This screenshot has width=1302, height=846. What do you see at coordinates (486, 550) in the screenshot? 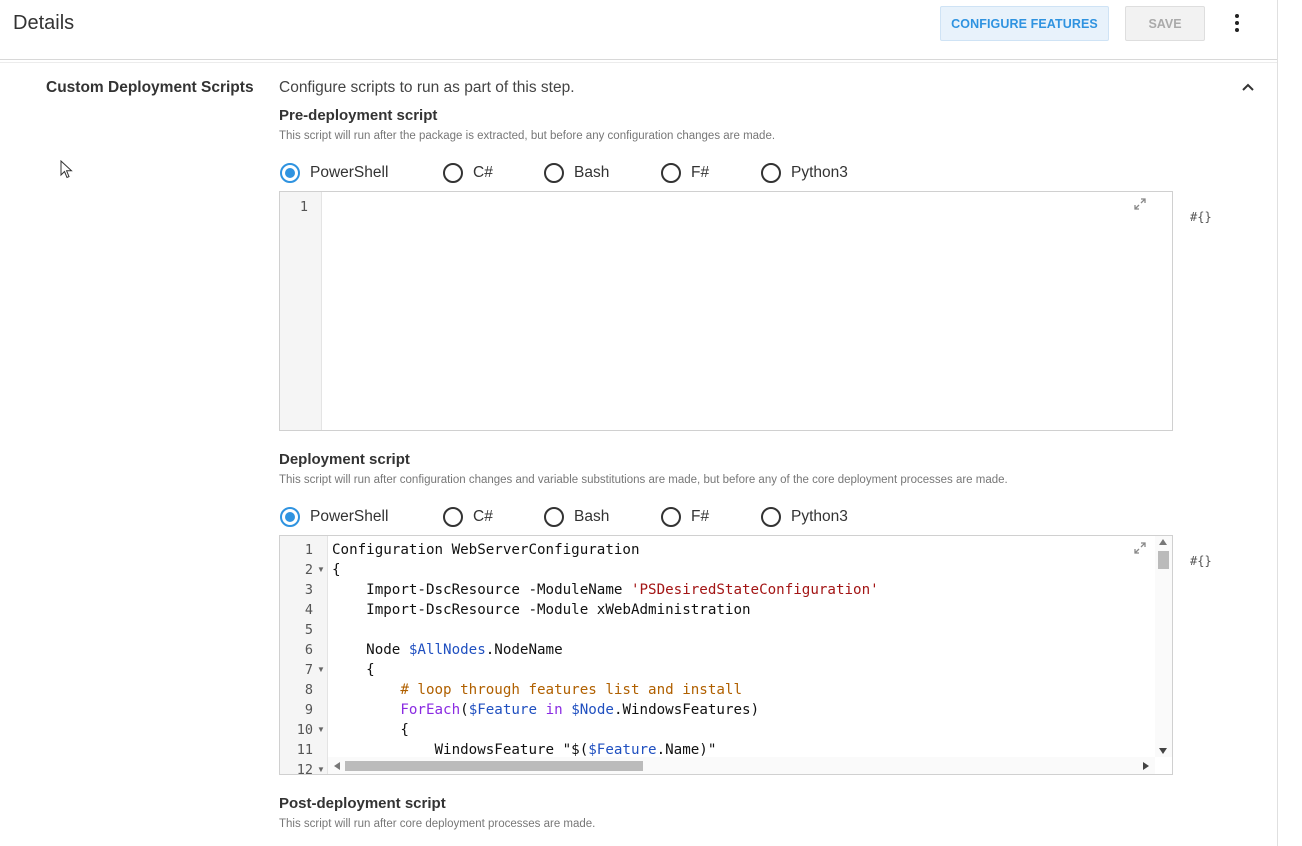
I see `code-line: Configuration WebServerConfiguration` at bounding box center [486, 550].